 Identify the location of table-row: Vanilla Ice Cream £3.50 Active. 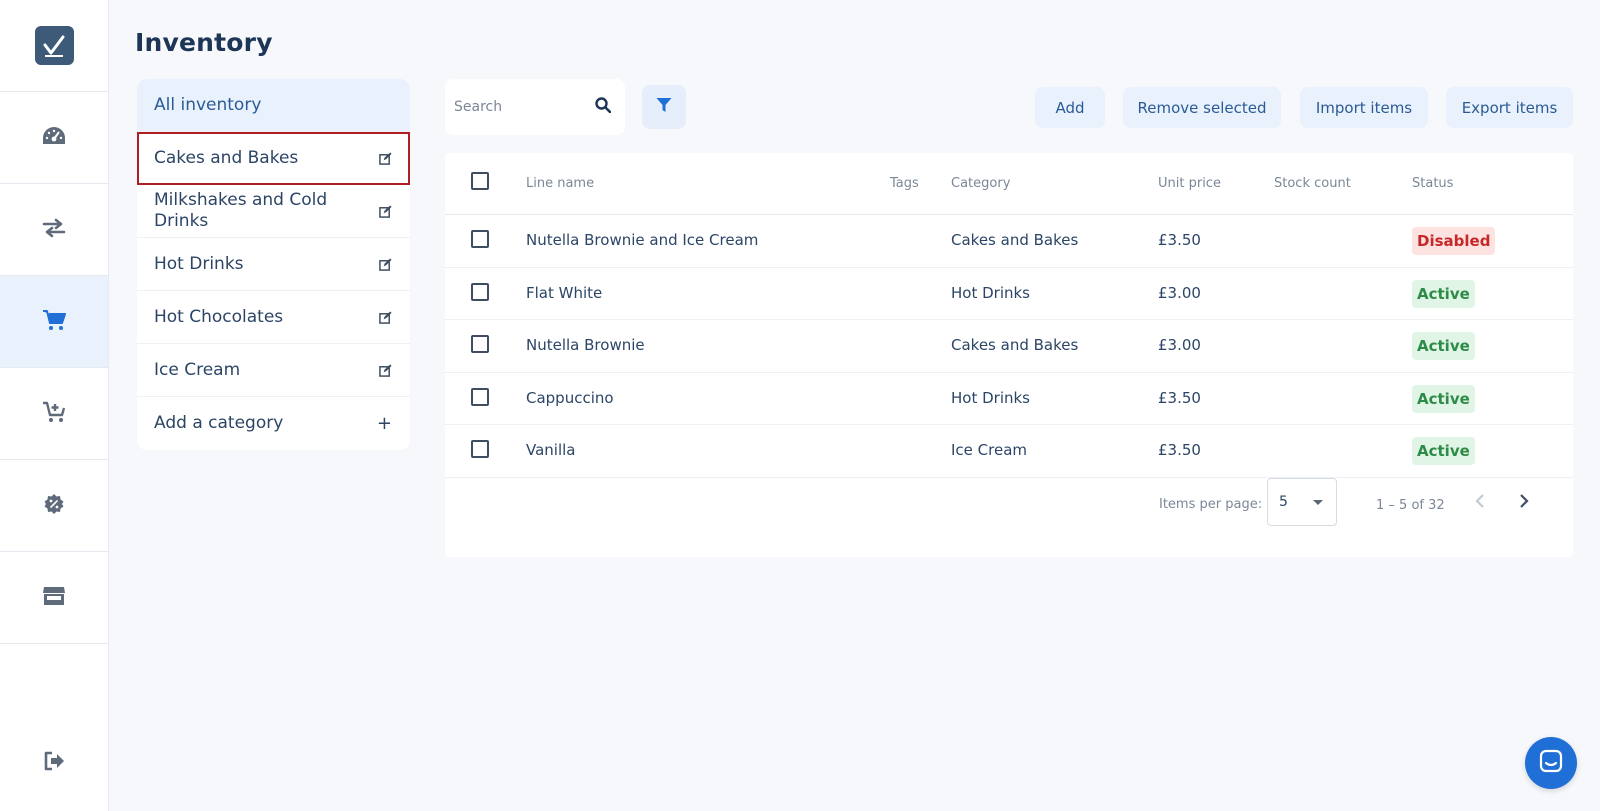
(1009, 451).